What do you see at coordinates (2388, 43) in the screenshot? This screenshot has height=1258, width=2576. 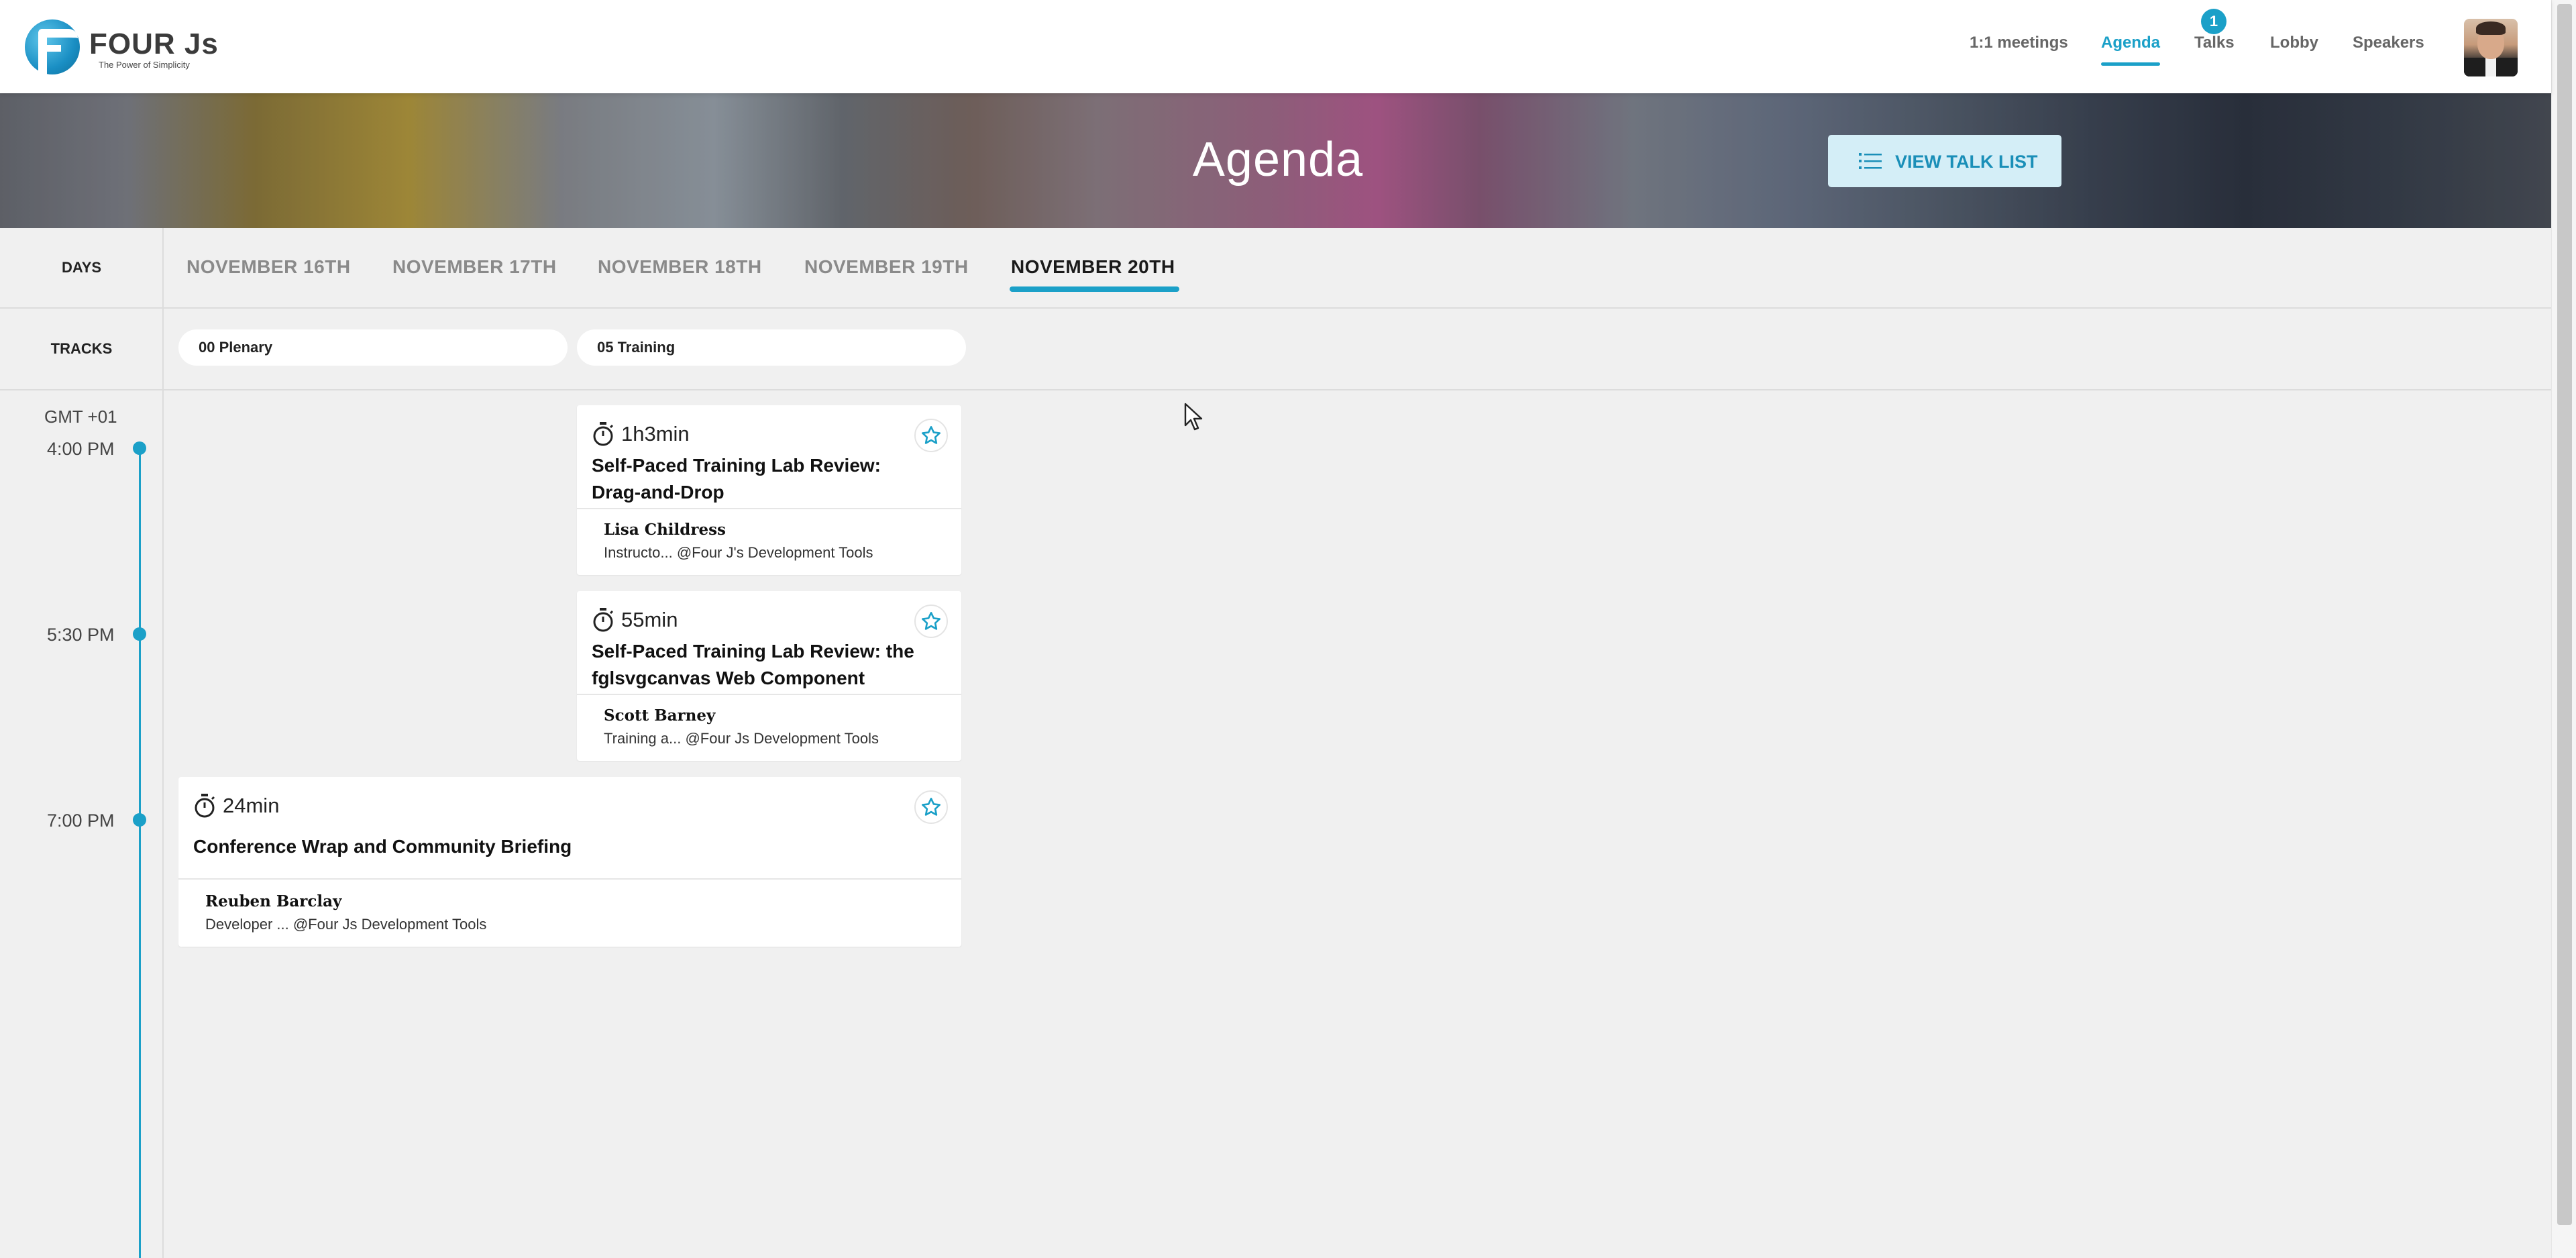 I see `nav-speakers: Speakers` at bounding box center [2388, 43].